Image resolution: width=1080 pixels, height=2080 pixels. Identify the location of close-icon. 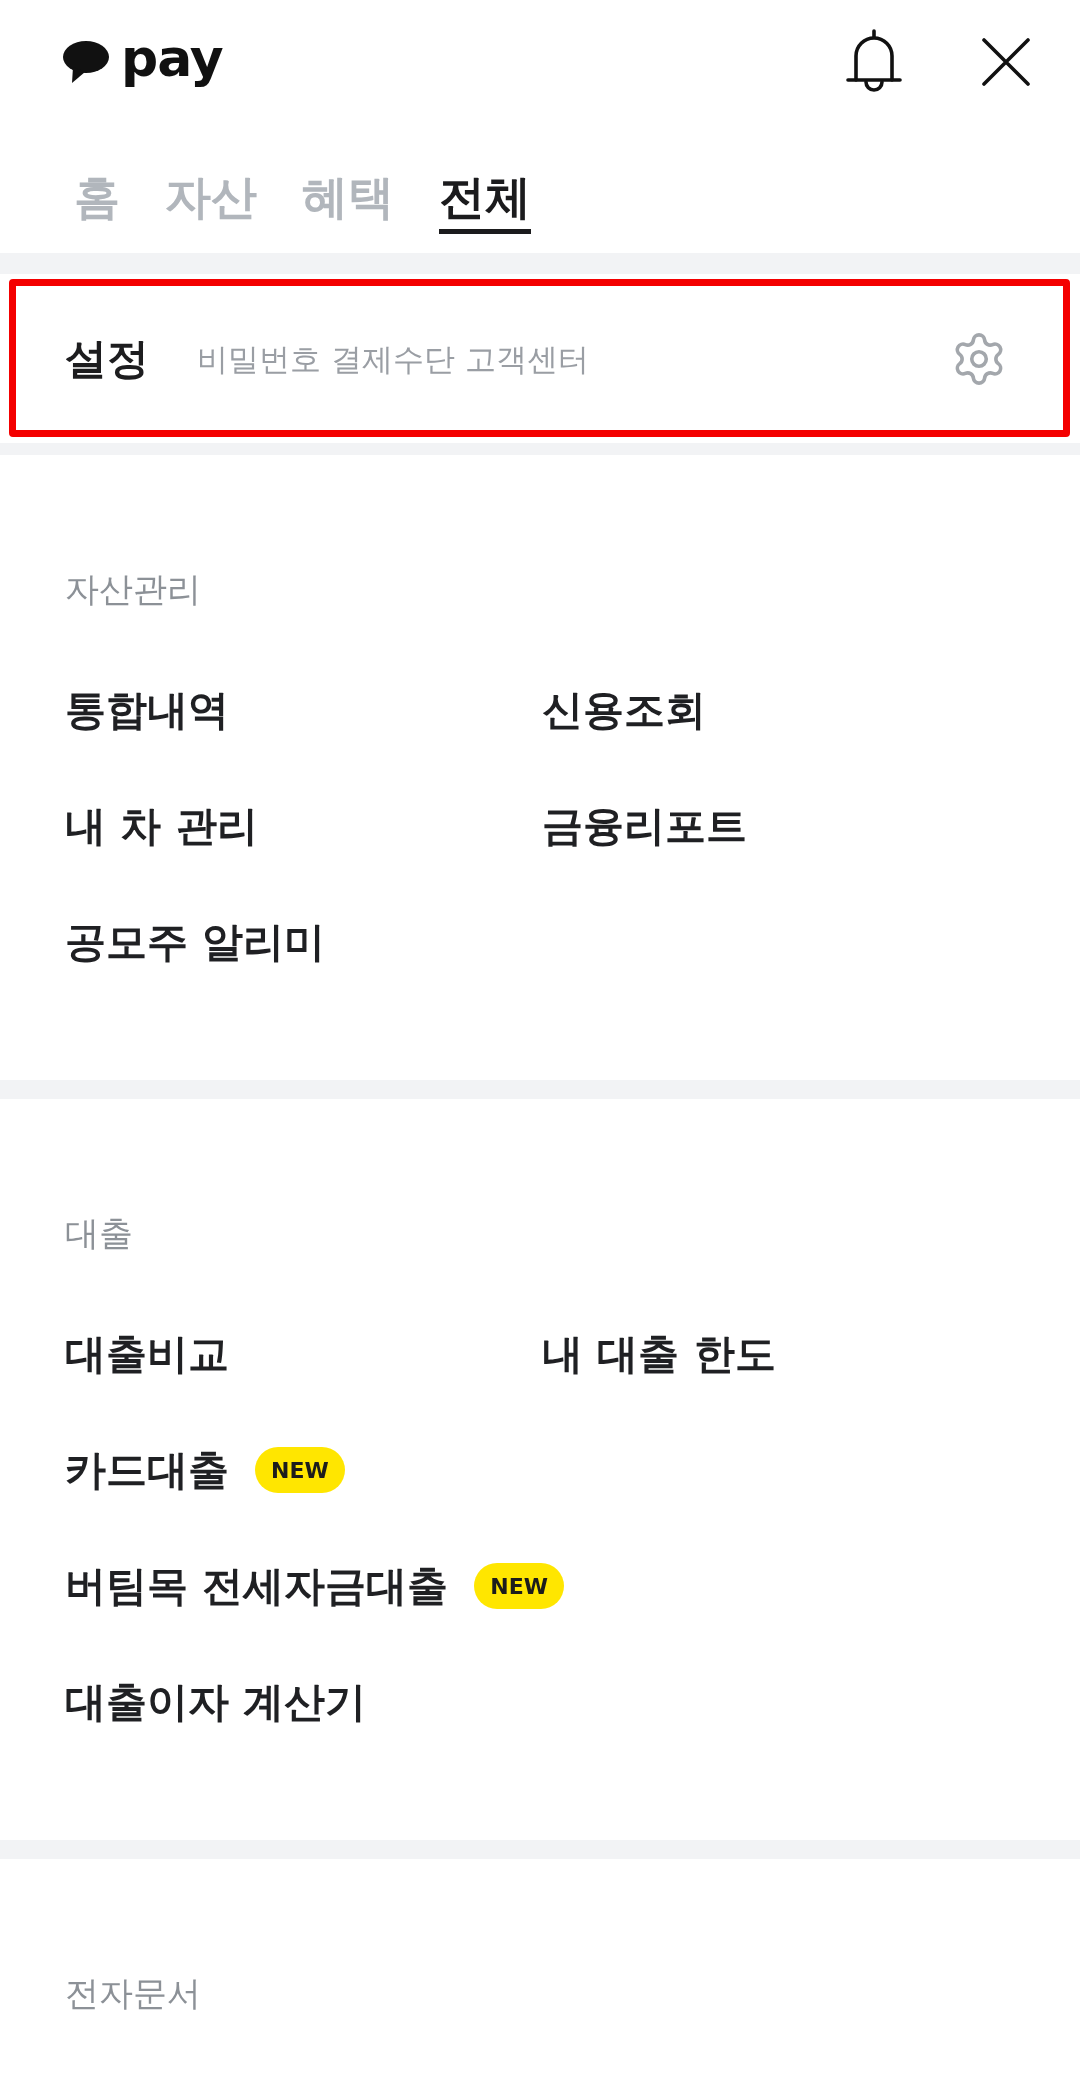
(1006, 62).